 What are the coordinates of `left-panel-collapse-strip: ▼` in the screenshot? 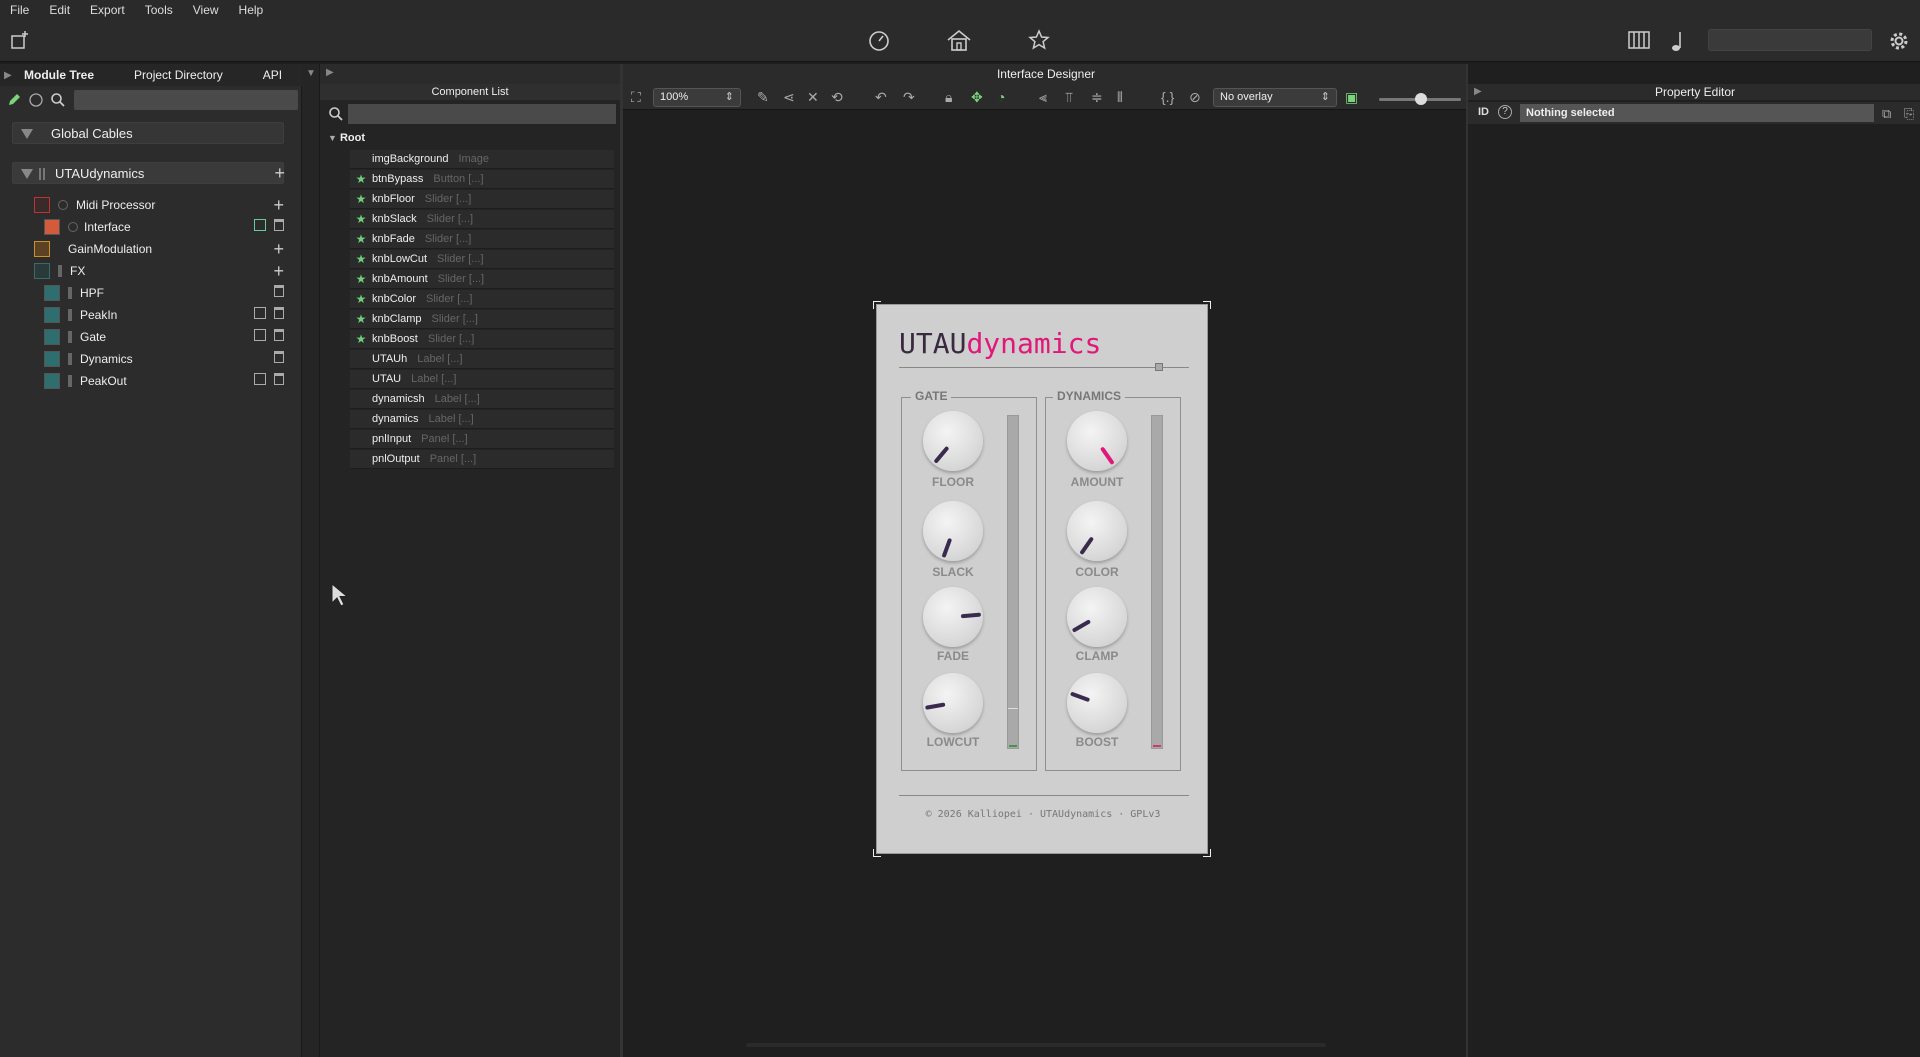 It's located at (311, 560).